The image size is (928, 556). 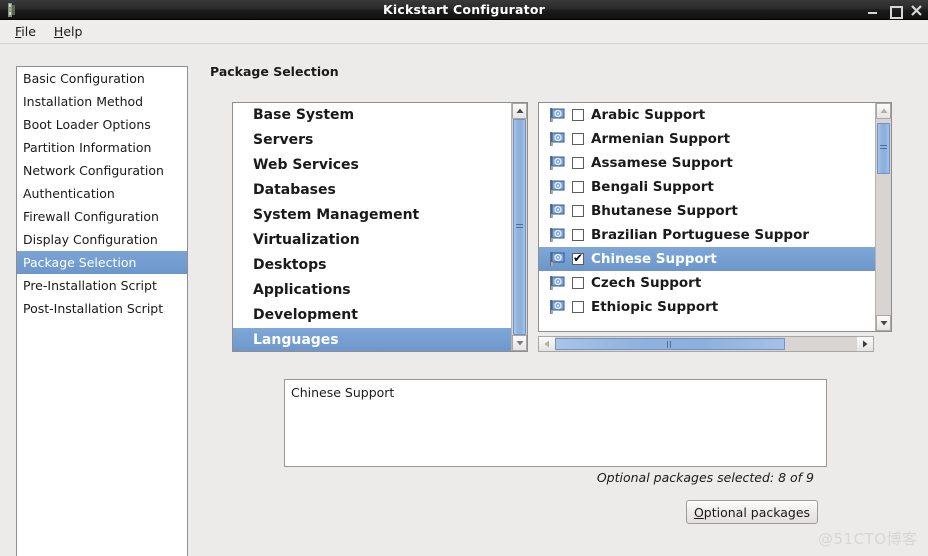 What do you see at coordinates (654, 259) in the screenshot?
I see `package-item-label: Chinese Support` at bounding box center [654, 259].